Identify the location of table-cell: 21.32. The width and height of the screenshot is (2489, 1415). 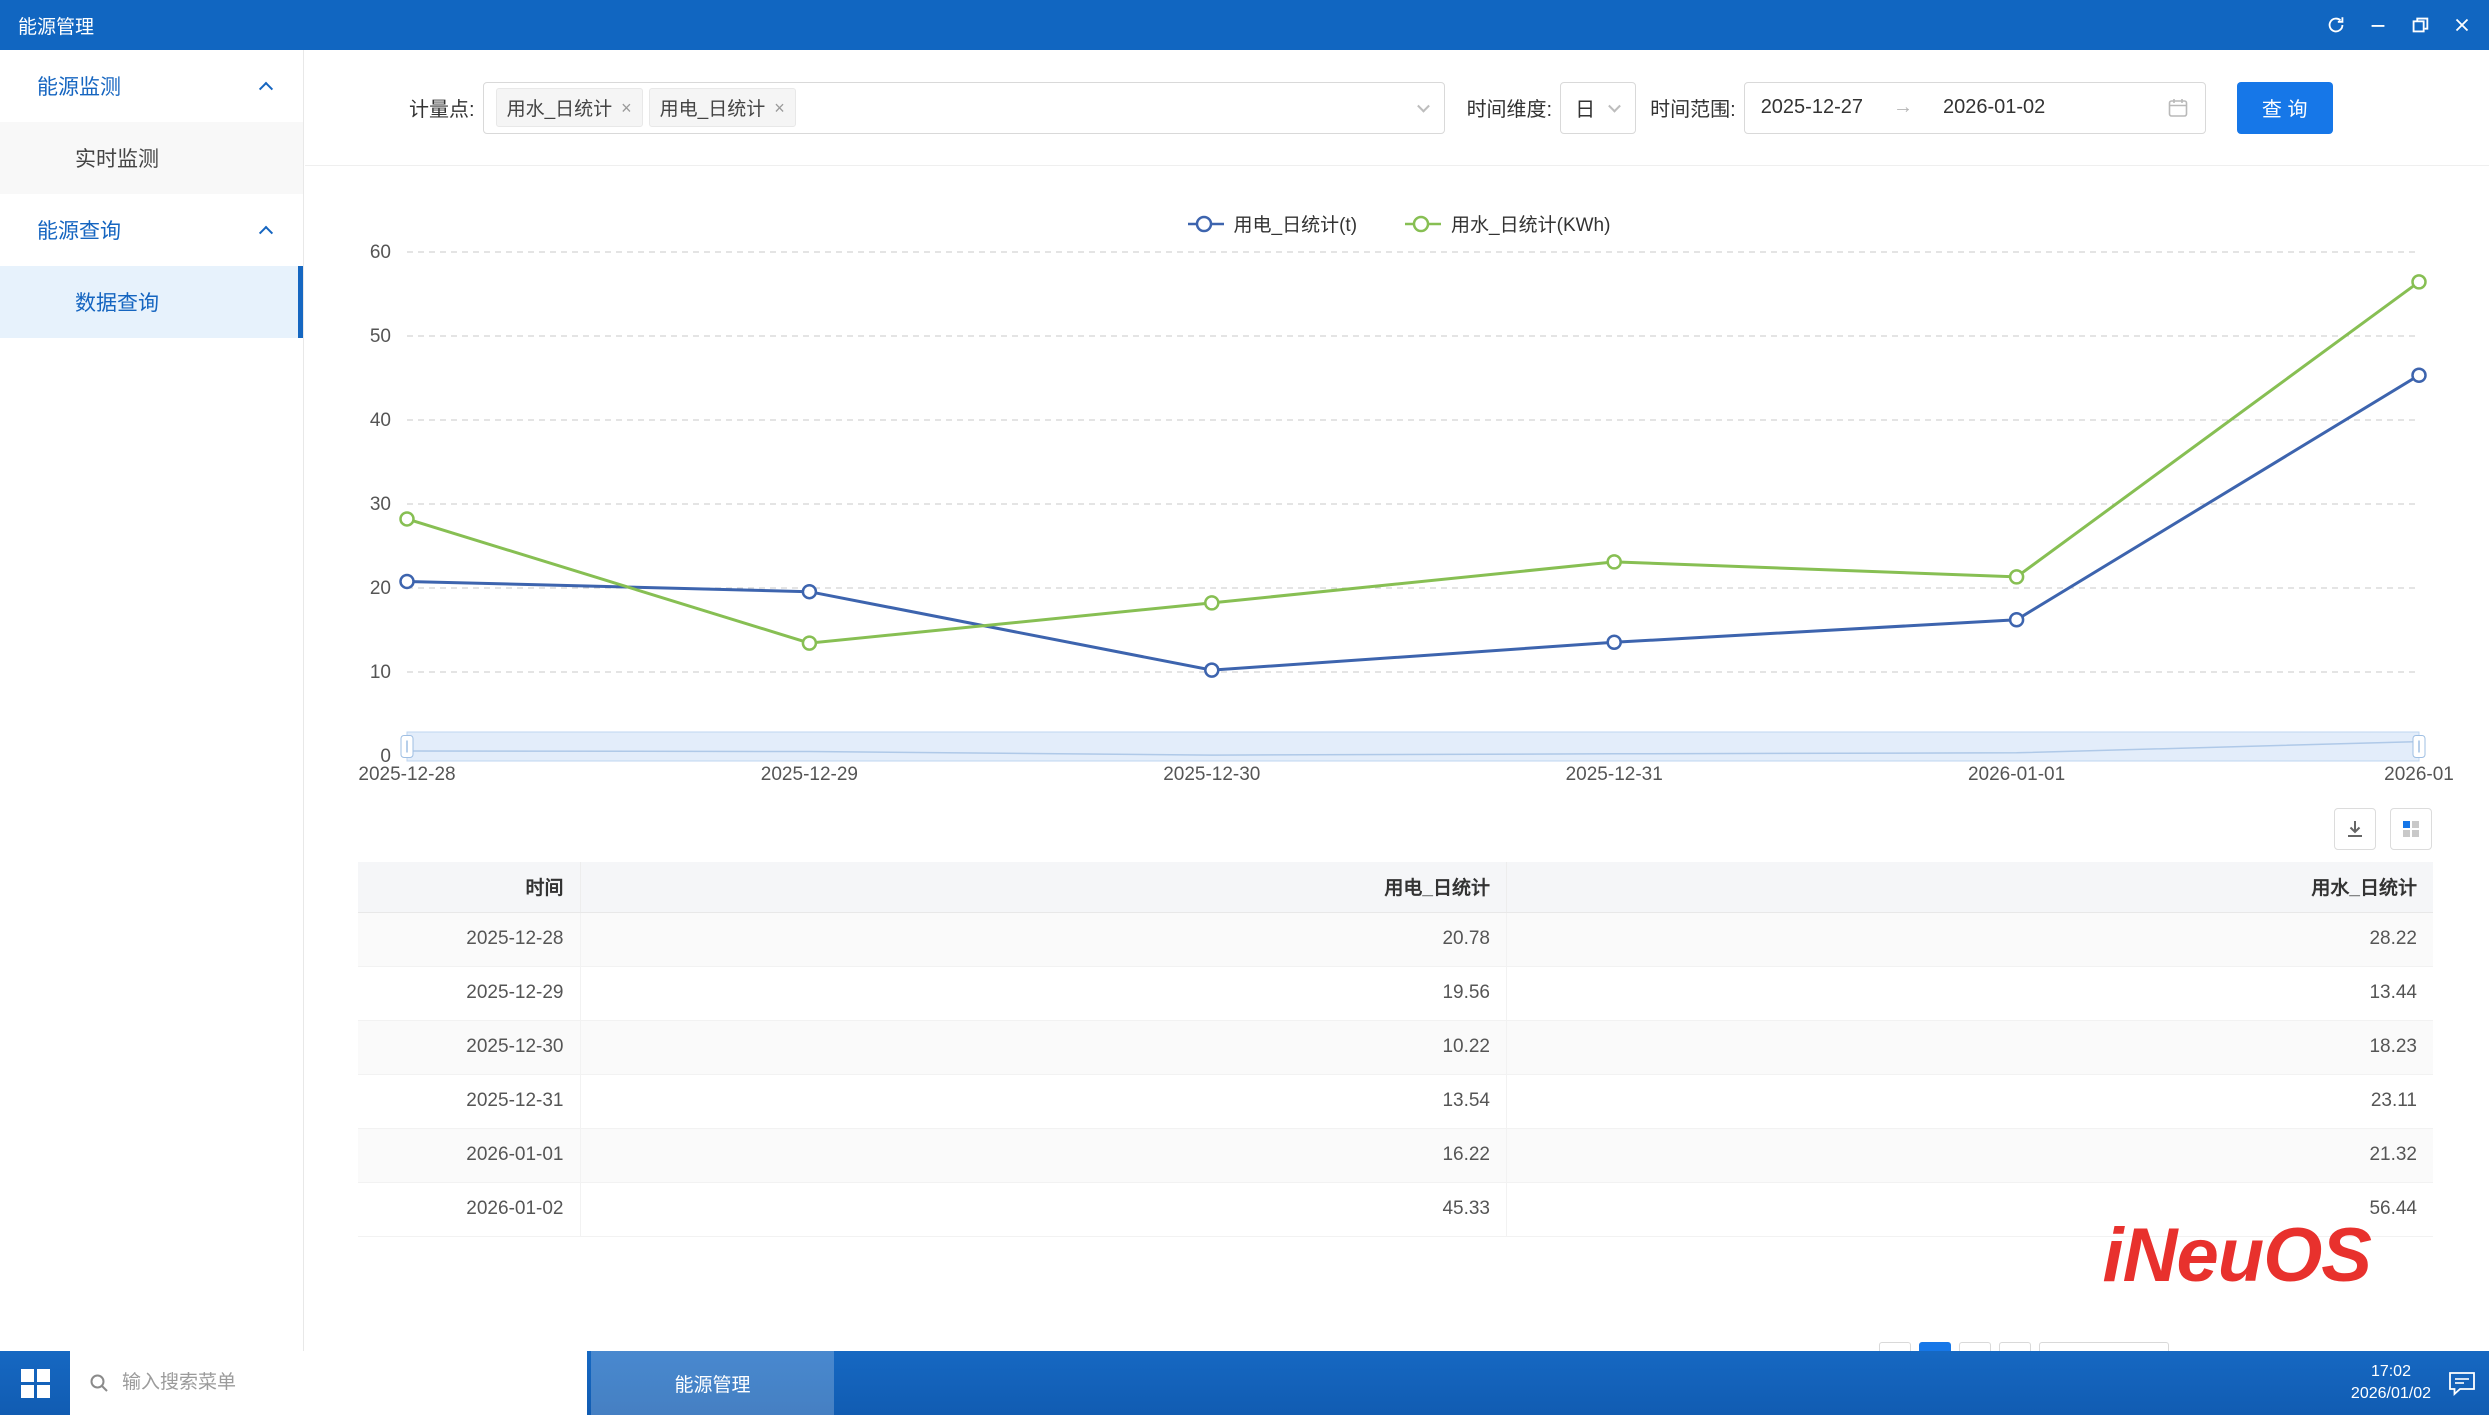
(1969, 1155).